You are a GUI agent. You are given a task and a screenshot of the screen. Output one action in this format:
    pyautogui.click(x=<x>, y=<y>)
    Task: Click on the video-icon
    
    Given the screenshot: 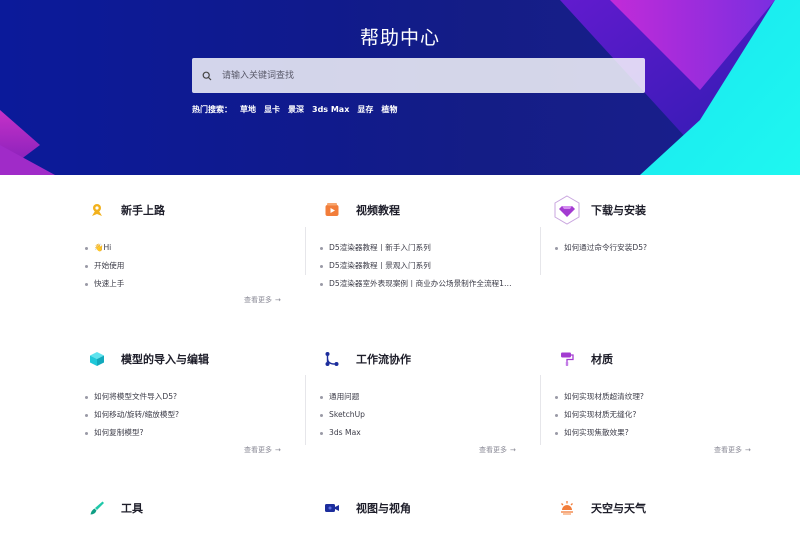 What is the action you would take?
    pyautogui.click(x=332, y=210)
    